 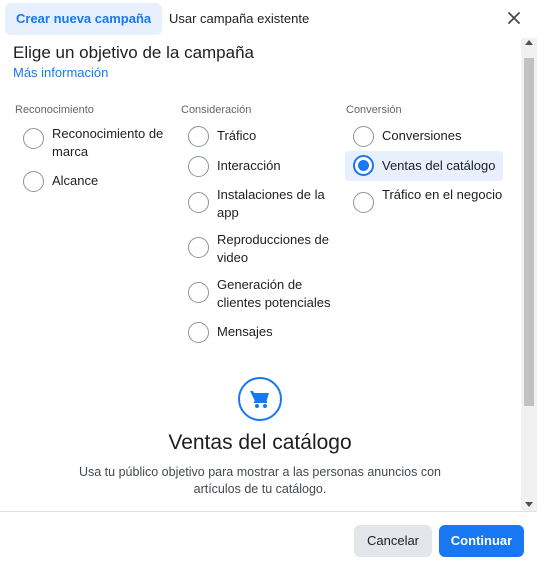 What do you see at coordinates (393, 541) in the screenshot?
I see `cancel-button: Cancelar` at bounding box center [393, 541].